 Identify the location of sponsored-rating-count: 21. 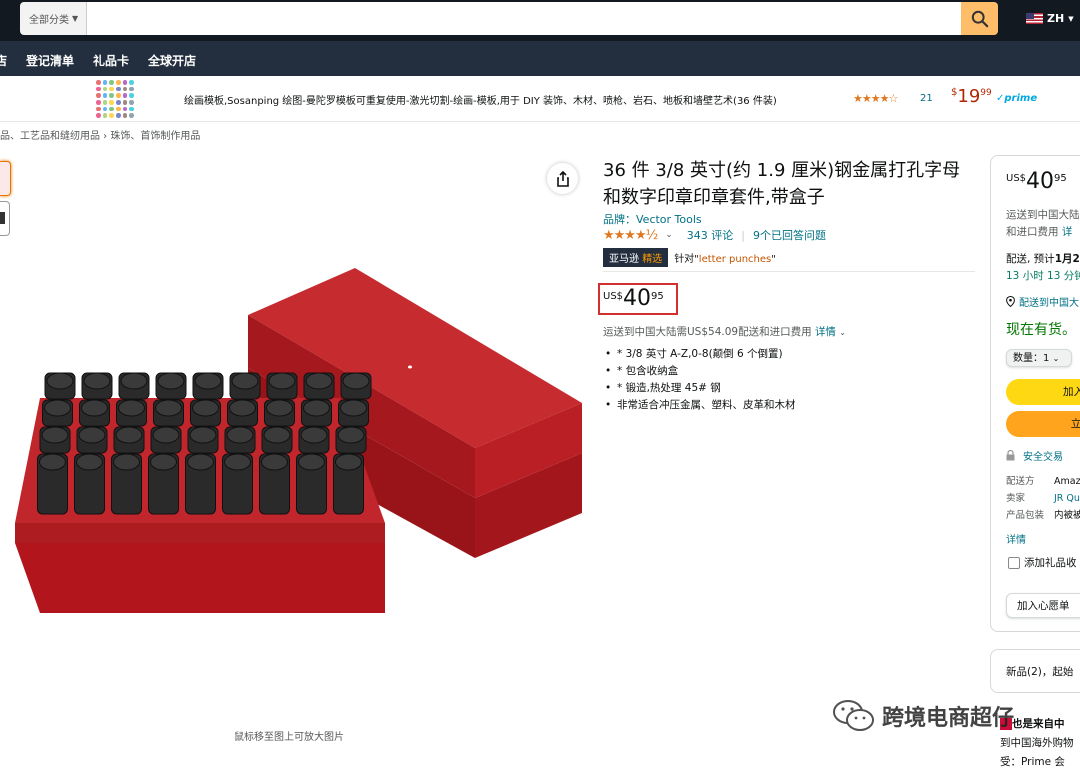
(926, 98).